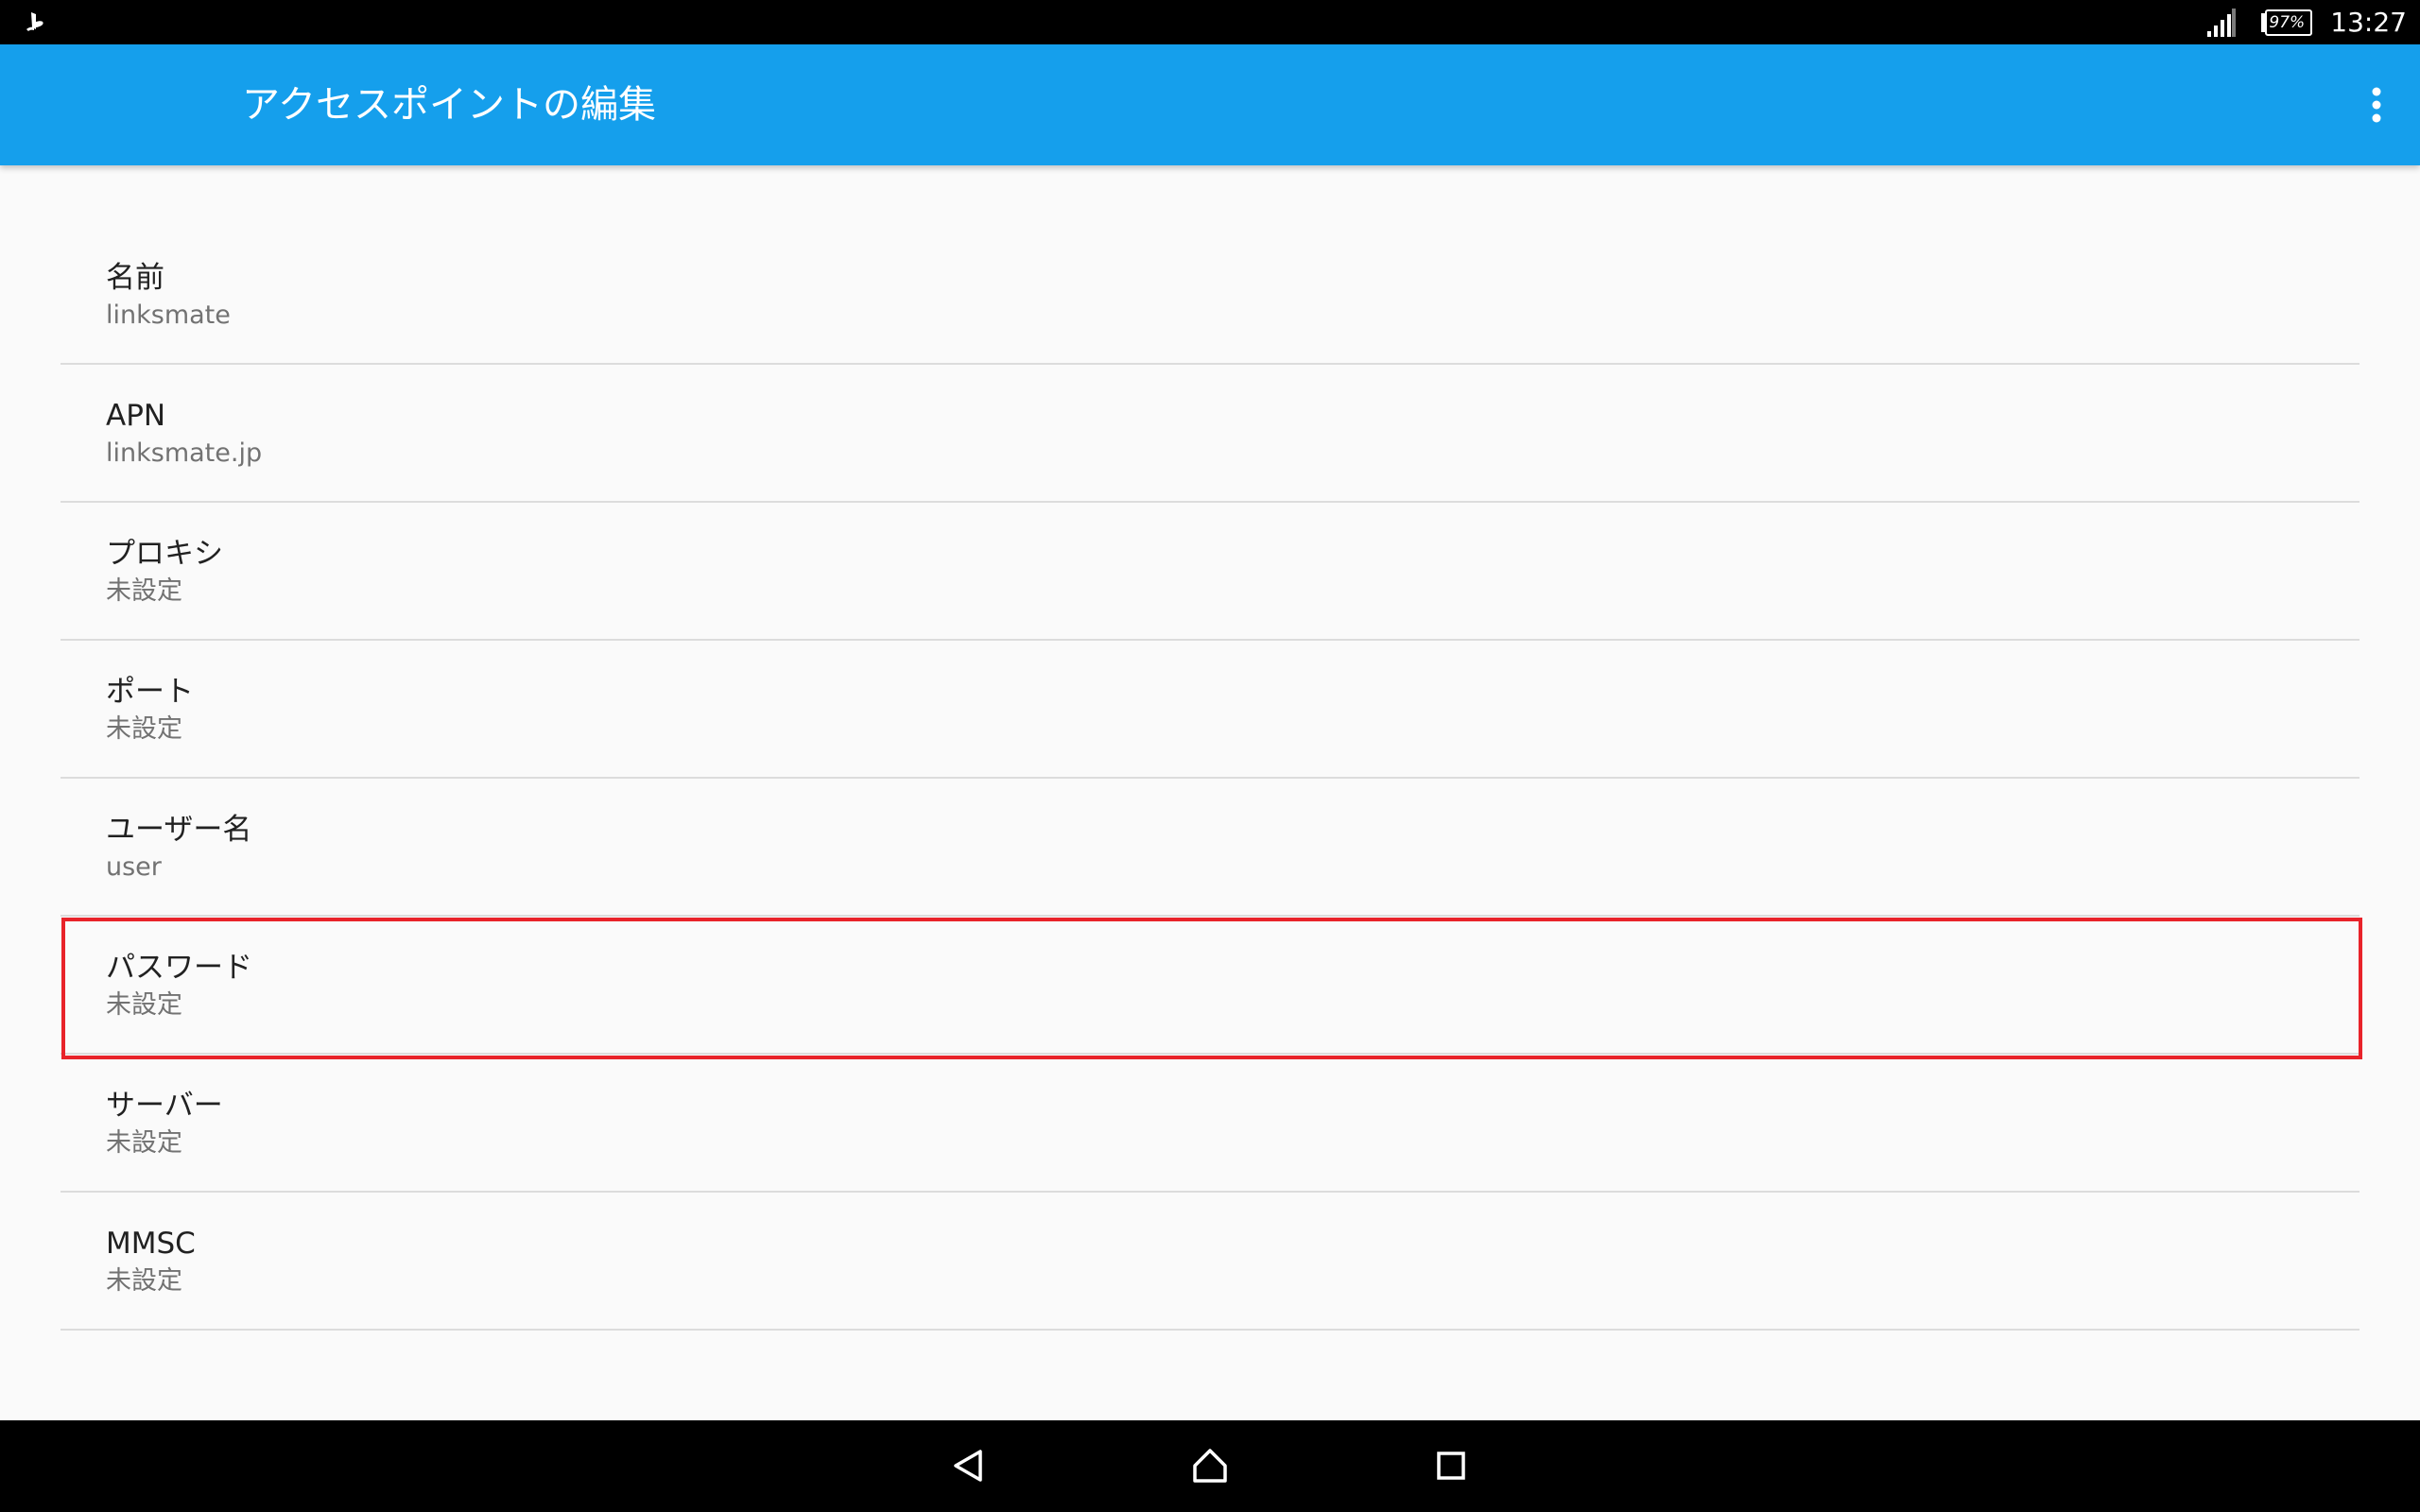 This screenshot has width=2420, height=1512. What do you see at coordinates (2222, 22) in the screenshot?
I see `cellular-signal-icon` at bounding box center [2222, 22].